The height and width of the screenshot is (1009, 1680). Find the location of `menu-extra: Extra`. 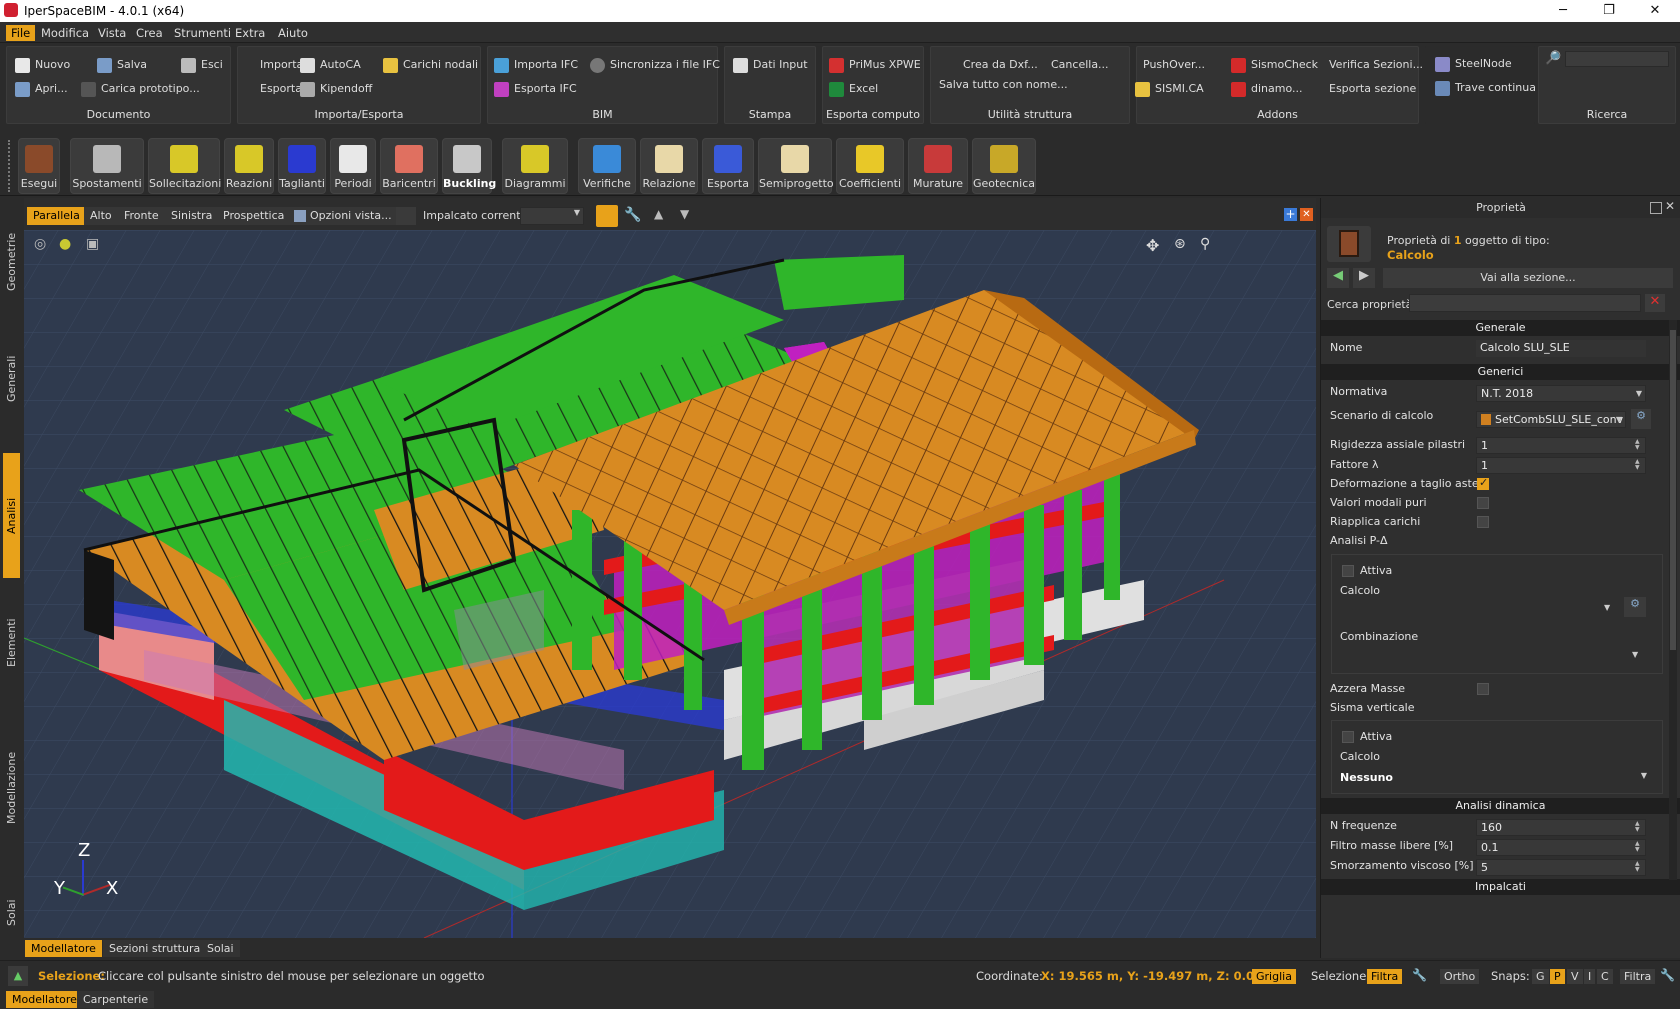

menu-extra: Extra is located at coordinates (250, 33).